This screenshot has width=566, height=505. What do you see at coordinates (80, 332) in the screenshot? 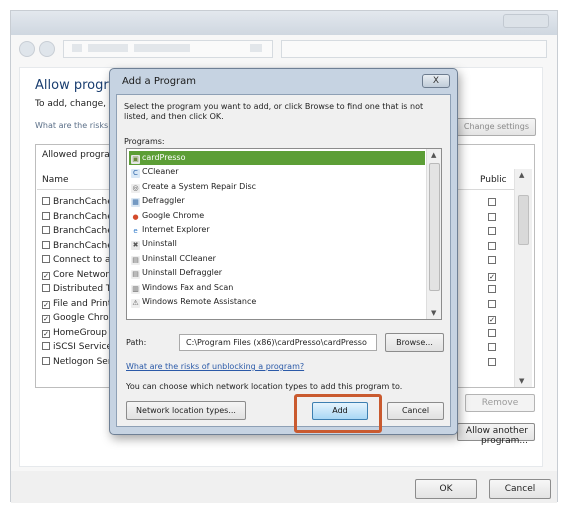
I see `row-label: HomeGroup` at bounding box center [80, 332].